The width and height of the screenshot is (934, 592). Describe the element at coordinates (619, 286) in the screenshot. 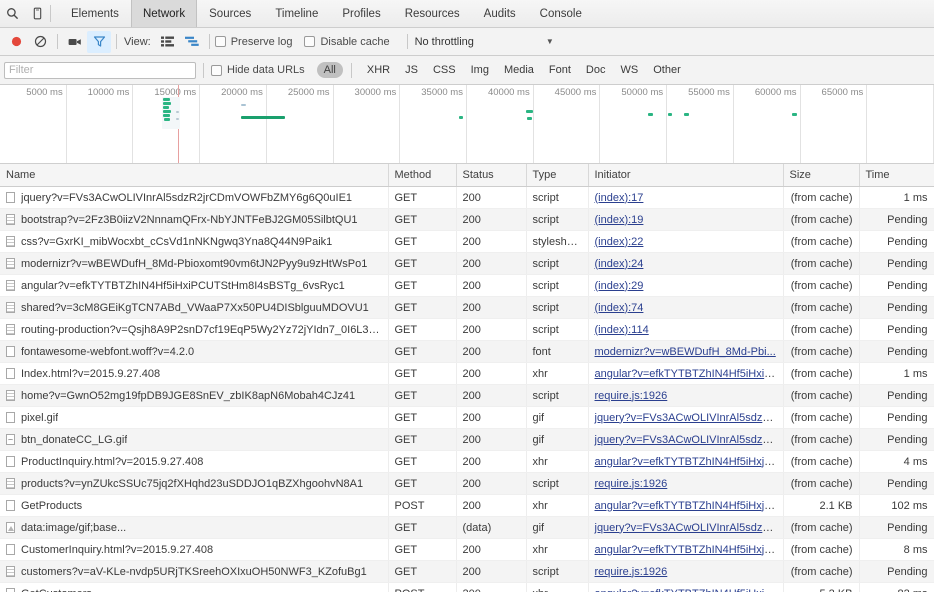

I see `initiator-link: (index):29` at that location.